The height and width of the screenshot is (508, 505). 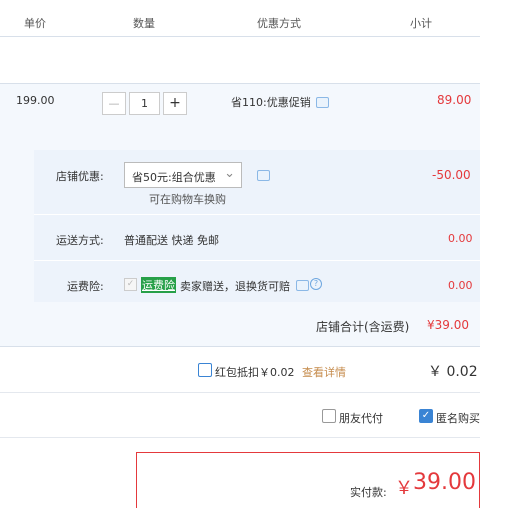 What do you see at coordinates (114, 103) in the screenshot?
I see `qty-minus-button: —` at bounding box center [114, 103].